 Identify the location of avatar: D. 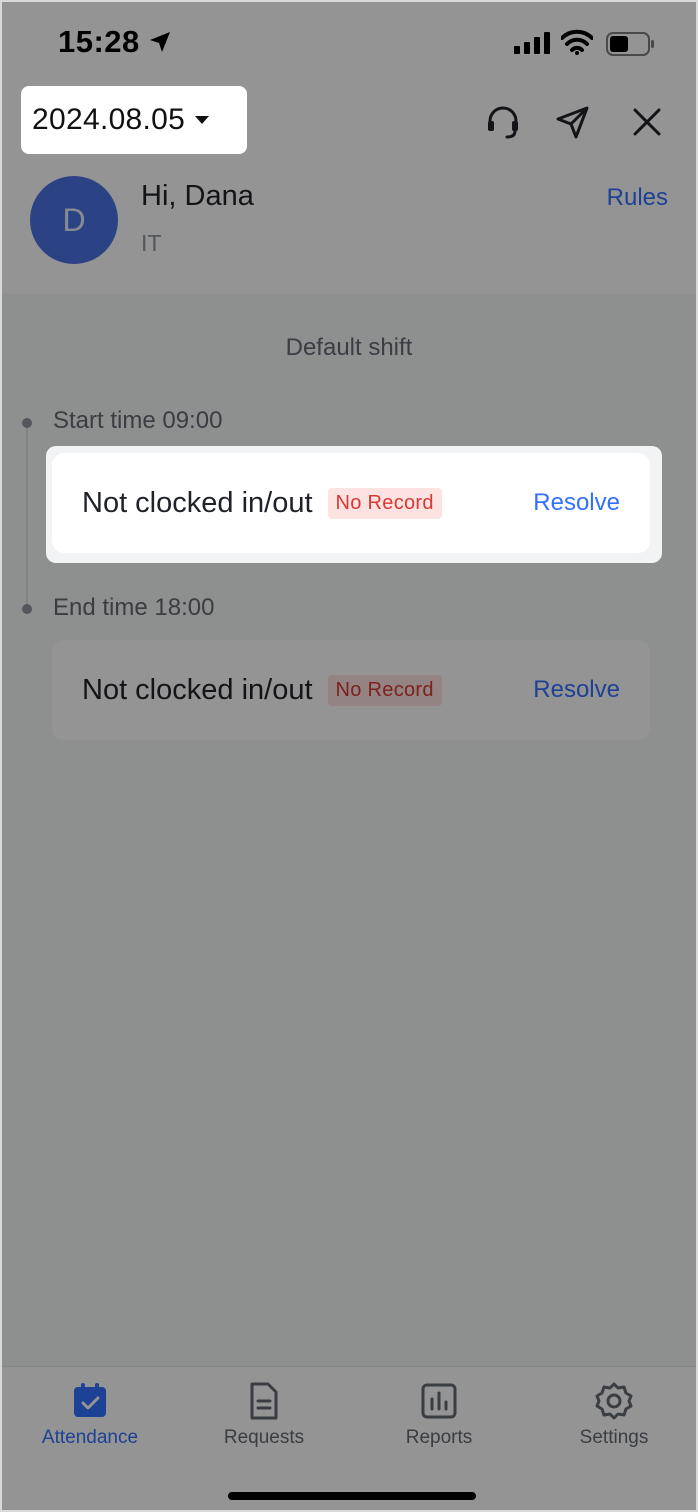
(74, 220).